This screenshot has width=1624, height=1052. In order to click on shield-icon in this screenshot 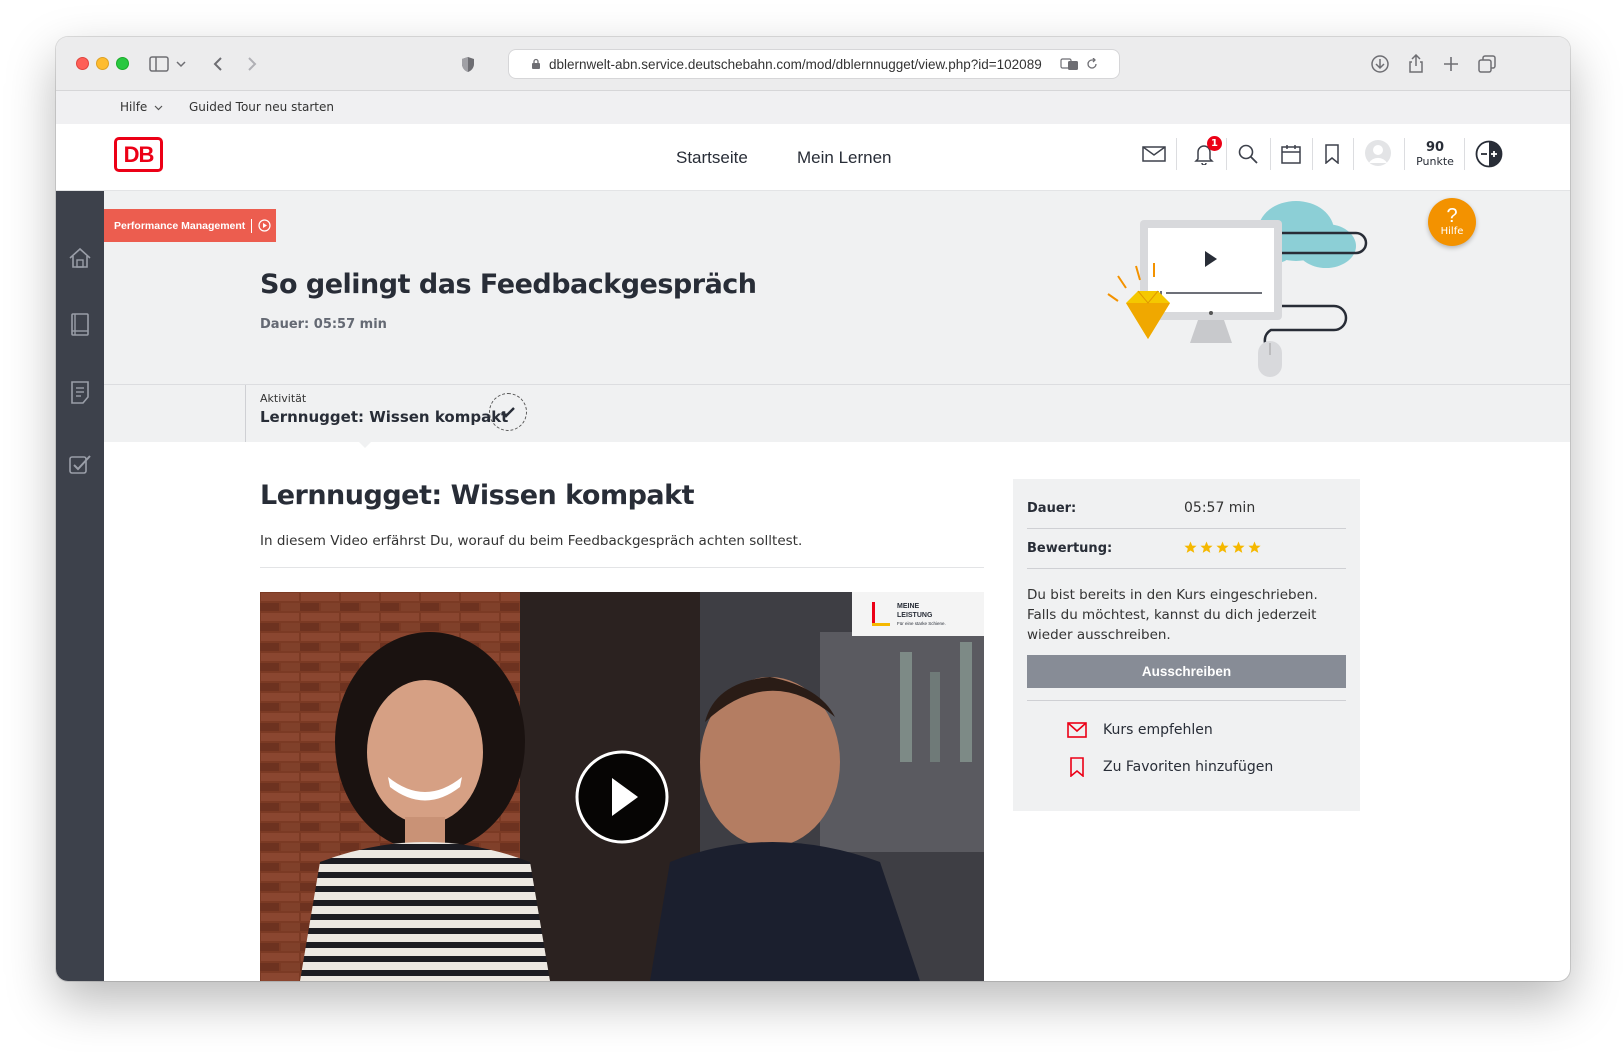, I will do `click(468, 64)`.